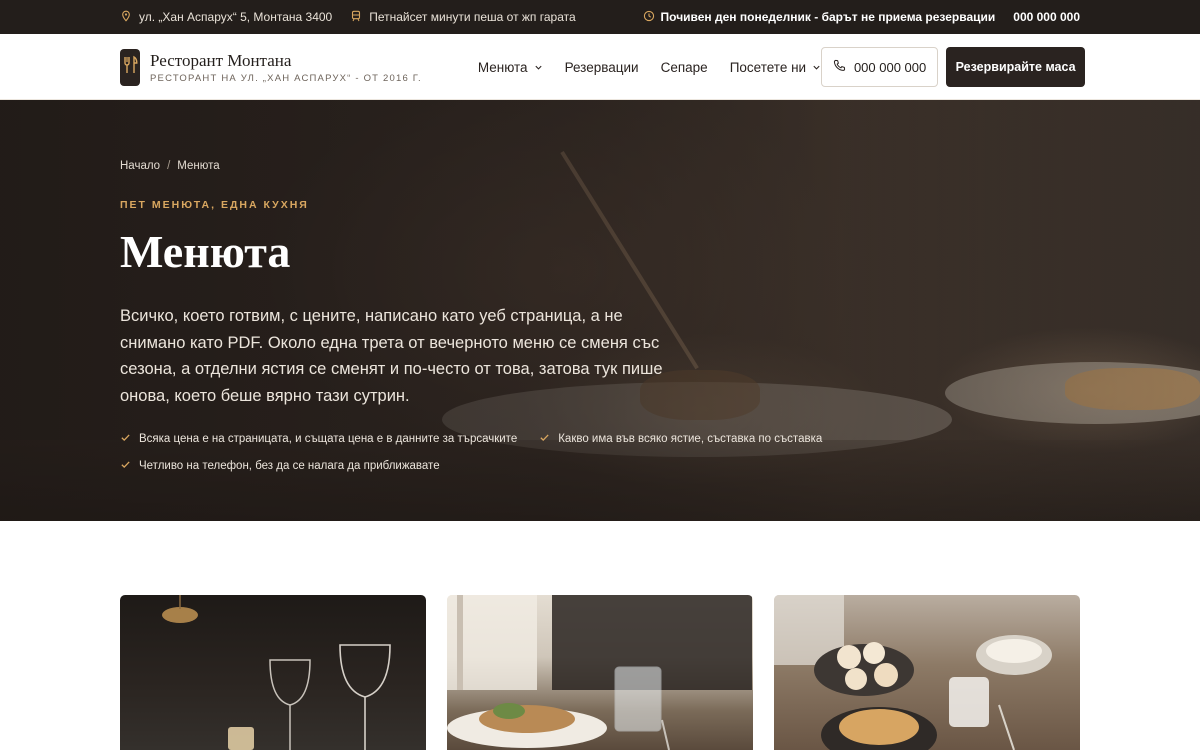 This screenshot has height=750, width=1200. Describe the element at coordinates (205, 251) in the screenshot. I see `page-title: Менюта` at that location.